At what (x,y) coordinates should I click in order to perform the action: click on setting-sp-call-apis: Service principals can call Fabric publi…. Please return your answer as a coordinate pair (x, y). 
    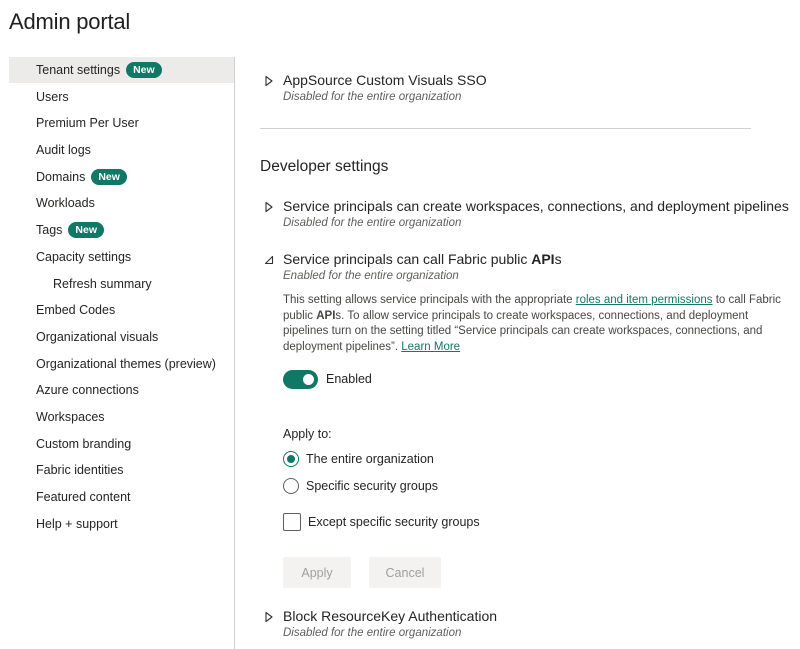
    Looking at the image, I should click on (518, 271).